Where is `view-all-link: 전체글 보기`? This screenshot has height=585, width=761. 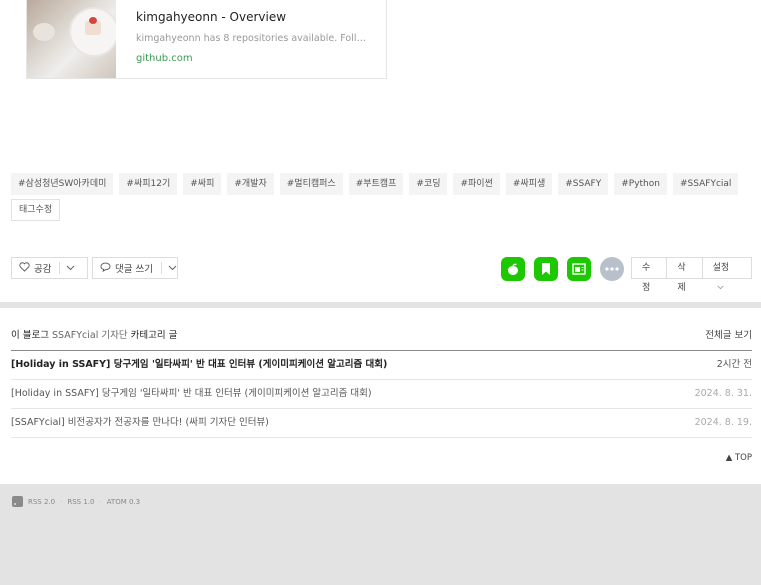
view-all-link: 전체글 보기 is located at coordinates (728, 334).